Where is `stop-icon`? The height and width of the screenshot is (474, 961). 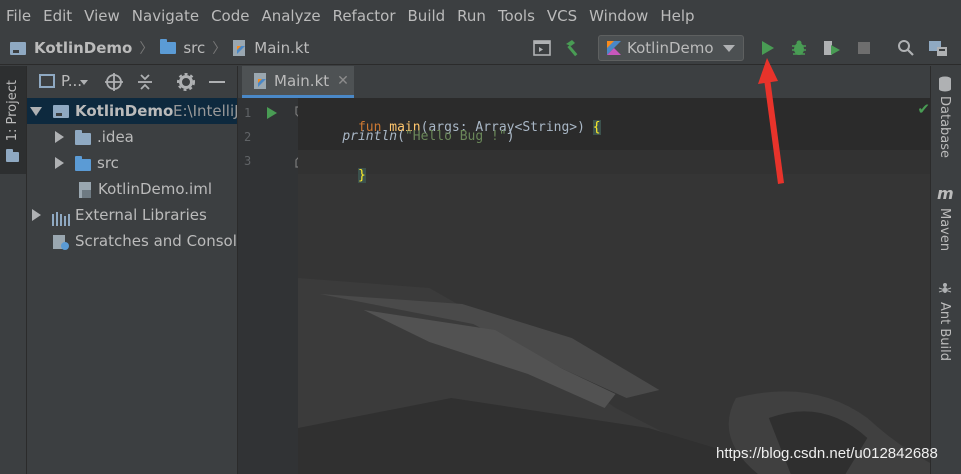 stop-icon is located at coordinates (864, 48).